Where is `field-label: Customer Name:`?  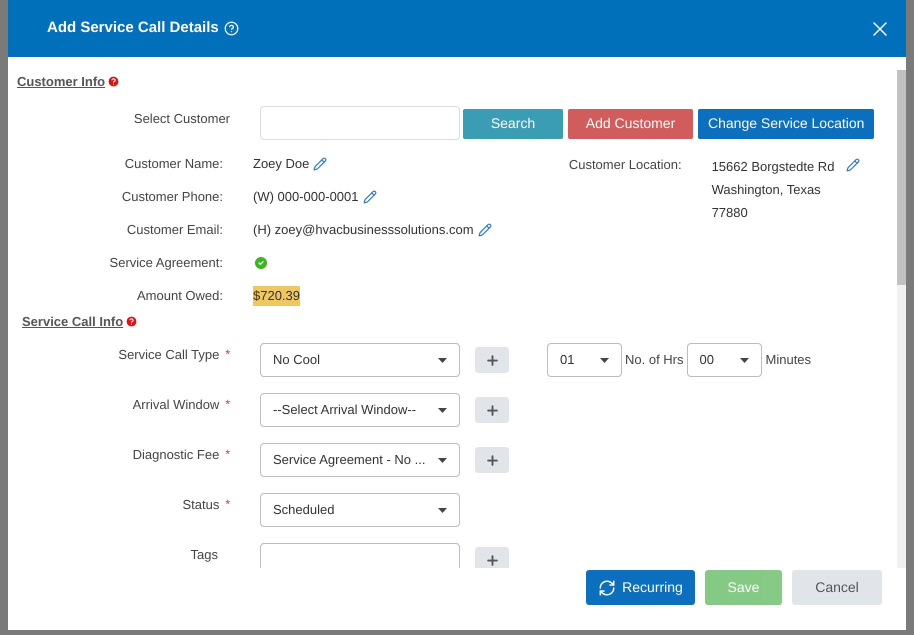 field-label: Customer Name: is located at coordinates (173, 164).